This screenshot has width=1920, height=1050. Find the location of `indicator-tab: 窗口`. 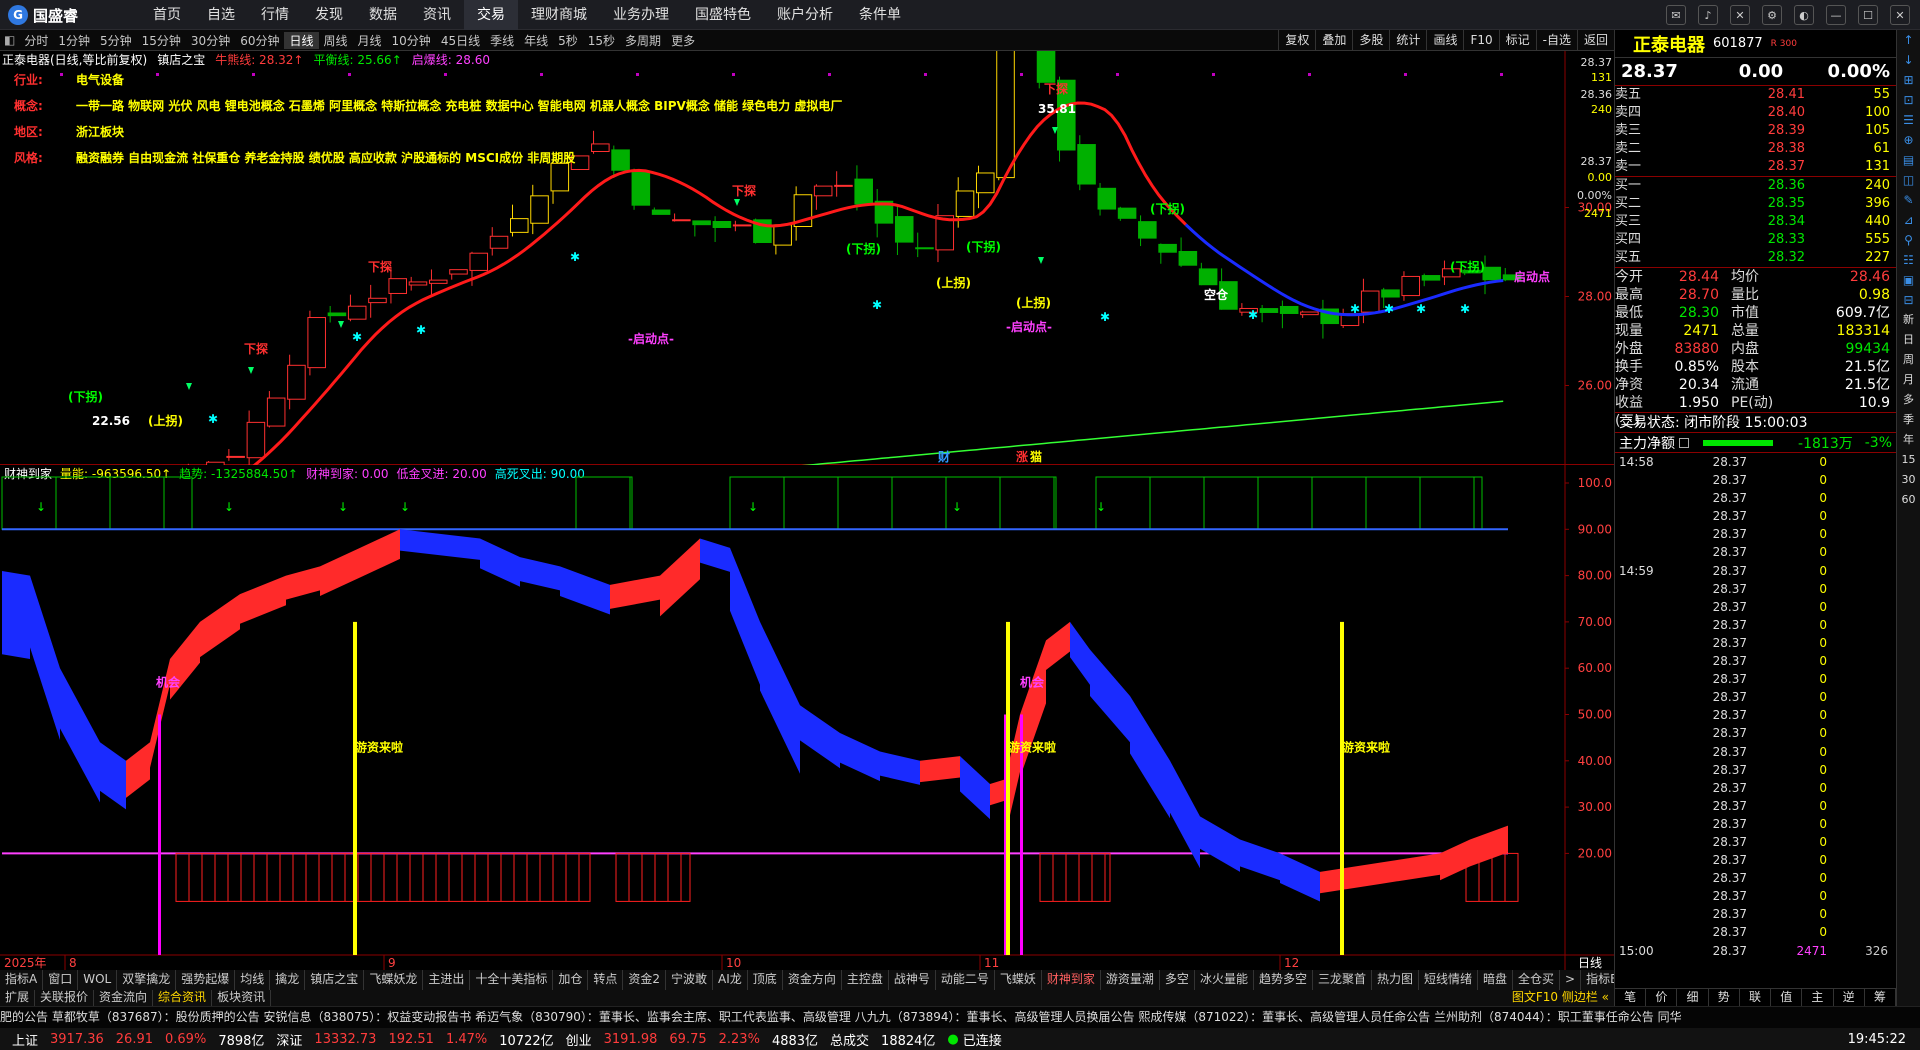

indicator-tab: 窗口 is located at coordinates (61, 980).